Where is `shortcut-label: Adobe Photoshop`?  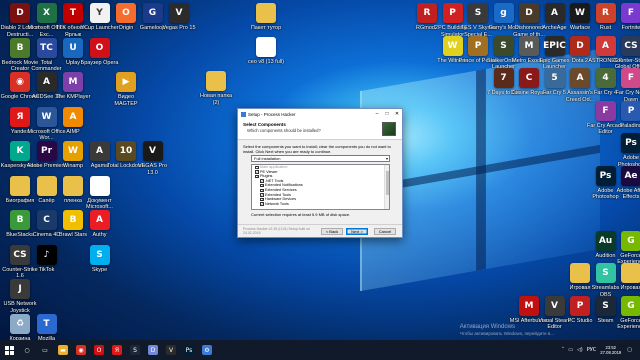
shortcut-label: Adobe Photoshop is located at coordinates (605, 194).